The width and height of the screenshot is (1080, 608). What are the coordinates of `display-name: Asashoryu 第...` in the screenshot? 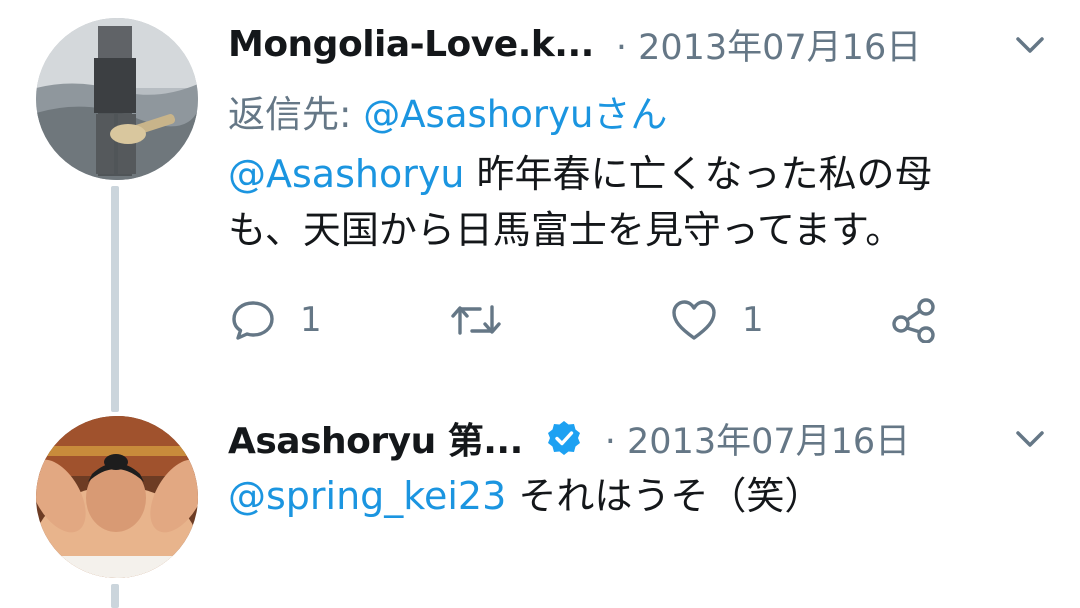 It's located at (375, 438).